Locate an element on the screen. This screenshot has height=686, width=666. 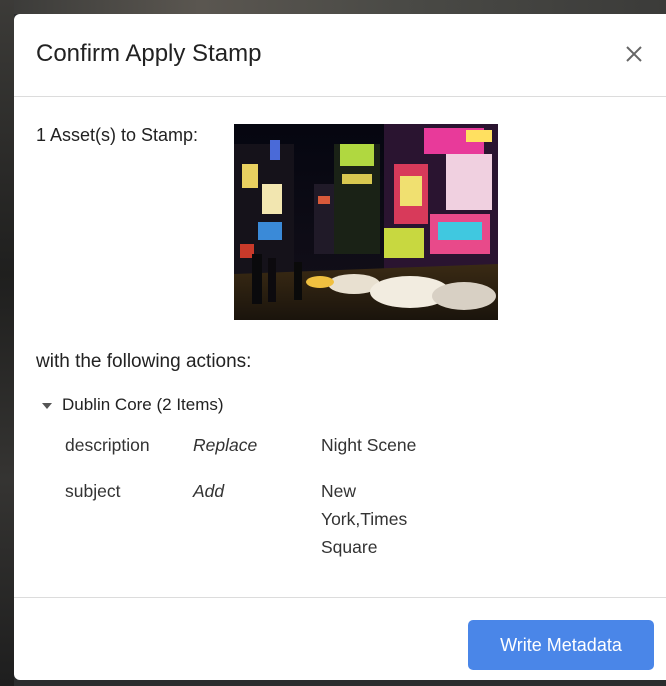
background-page is located at coordinates (333, 7).